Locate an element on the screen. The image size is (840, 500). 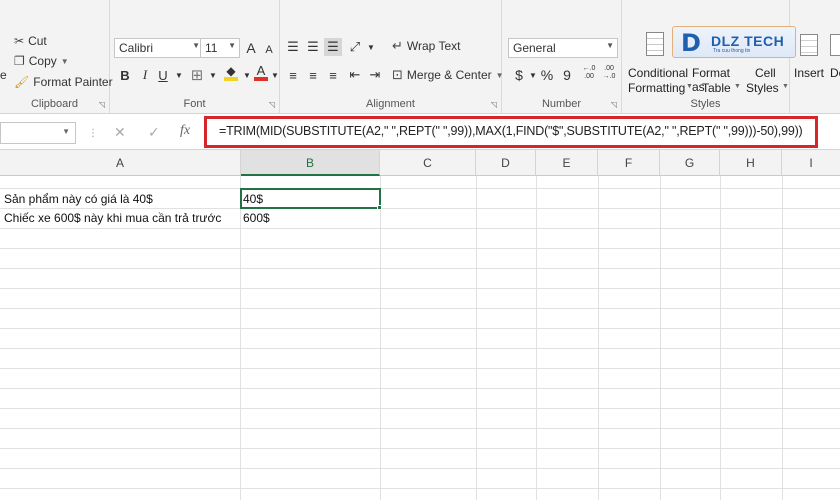
clipboard-launcher-icon: ◹ is located at coordinates (102, 104).